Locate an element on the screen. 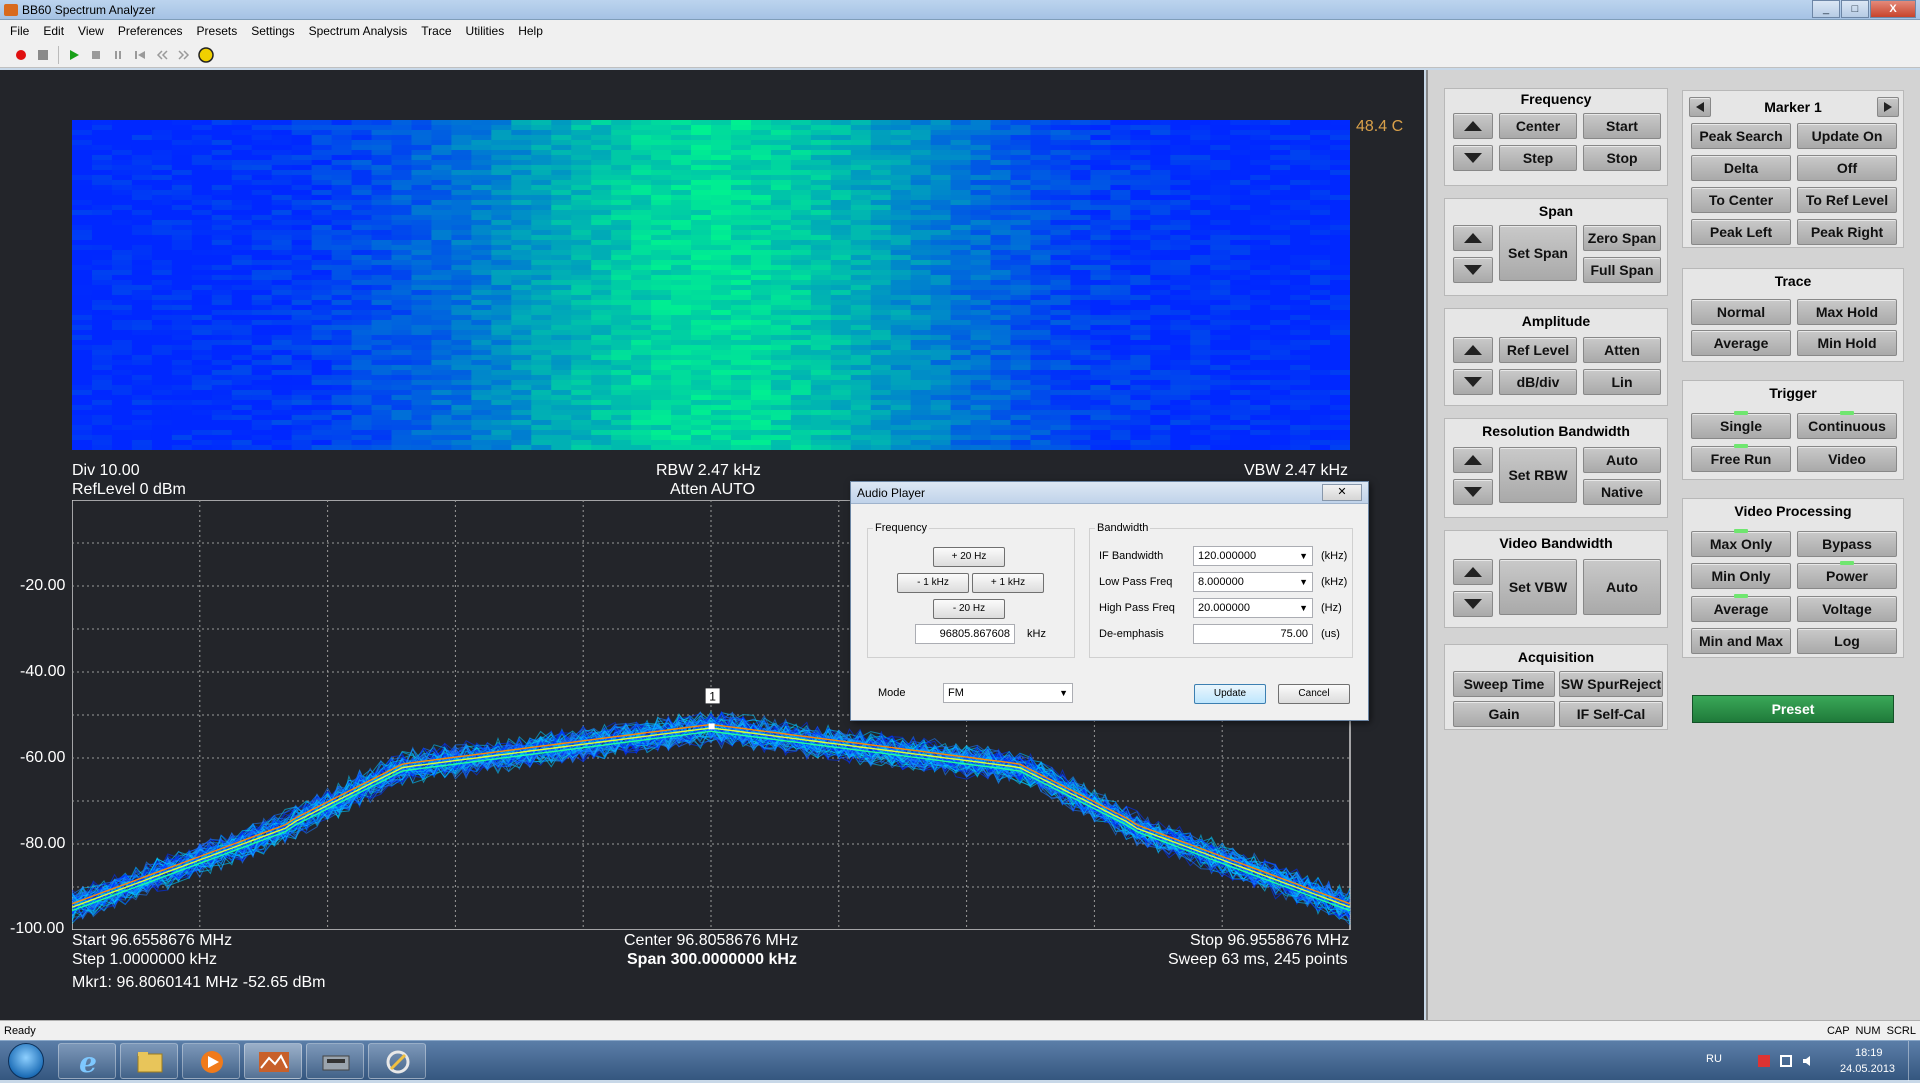  step-button: Step is located at coordinates (1538, 158).